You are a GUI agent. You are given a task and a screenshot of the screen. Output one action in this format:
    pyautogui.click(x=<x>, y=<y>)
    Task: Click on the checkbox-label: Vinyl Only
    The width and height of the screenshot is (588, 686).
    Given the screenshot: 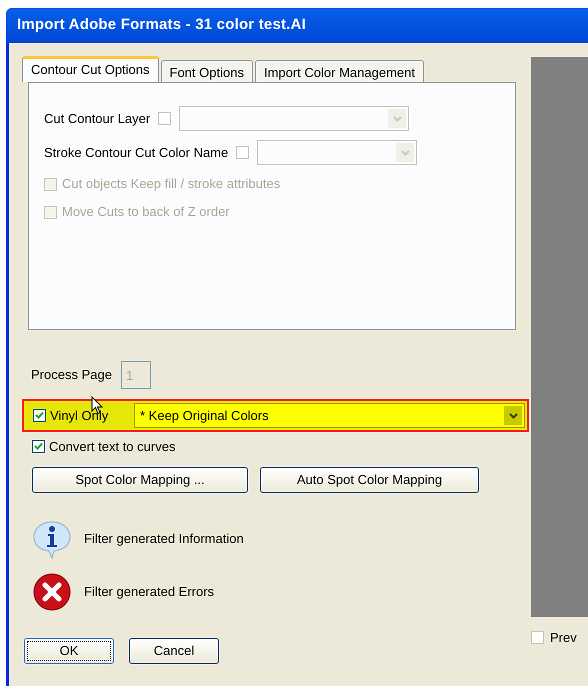 What is the action you would take?
    pyautogui.click(x=80, y=415)
    